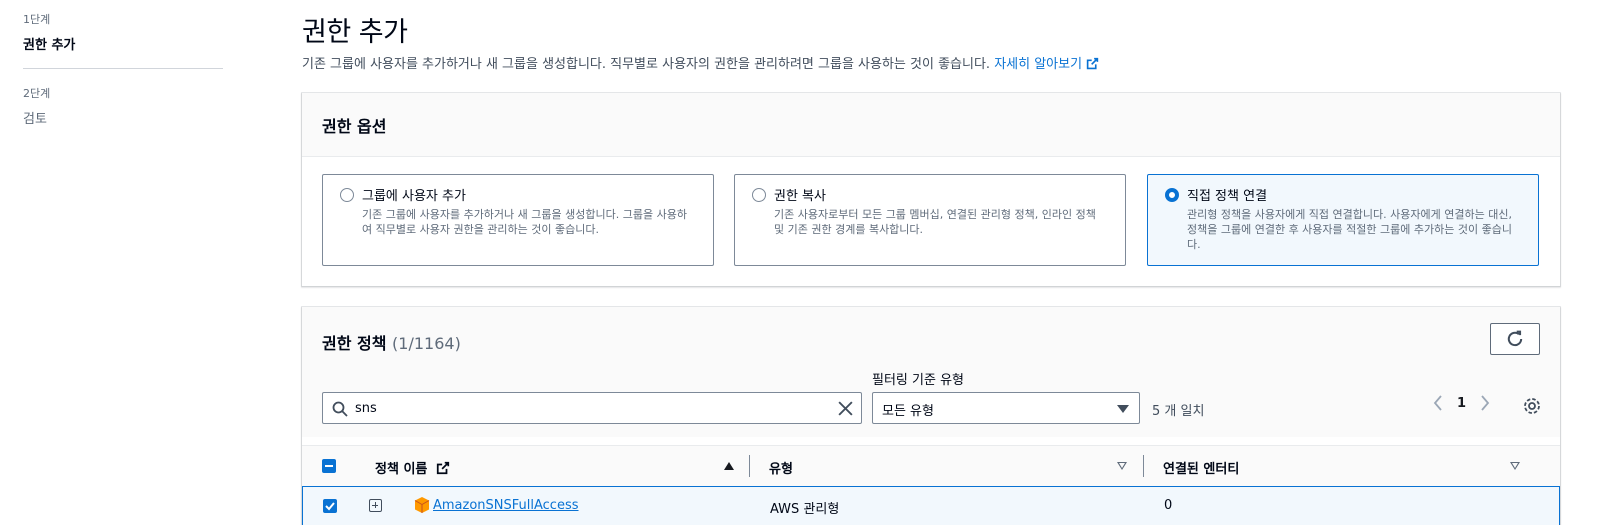 Image resolution: width=1597 pixels, height=525 pixels. Describe the element at coordinates (729, 466) in the screenshot. I see `sort-ascending-icon` at that location.